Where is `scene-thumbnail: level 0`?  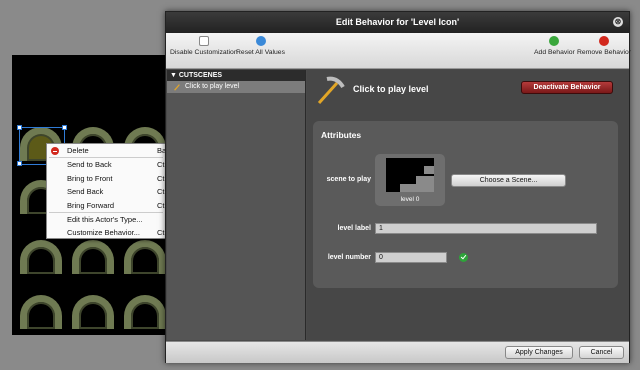 scene-thumbnail: level 0 is located at coordinates (410, 180).